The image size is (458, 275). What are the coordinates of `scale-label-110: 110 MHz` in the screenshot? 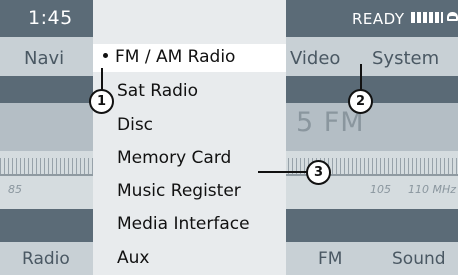 It's located at (432, 189).